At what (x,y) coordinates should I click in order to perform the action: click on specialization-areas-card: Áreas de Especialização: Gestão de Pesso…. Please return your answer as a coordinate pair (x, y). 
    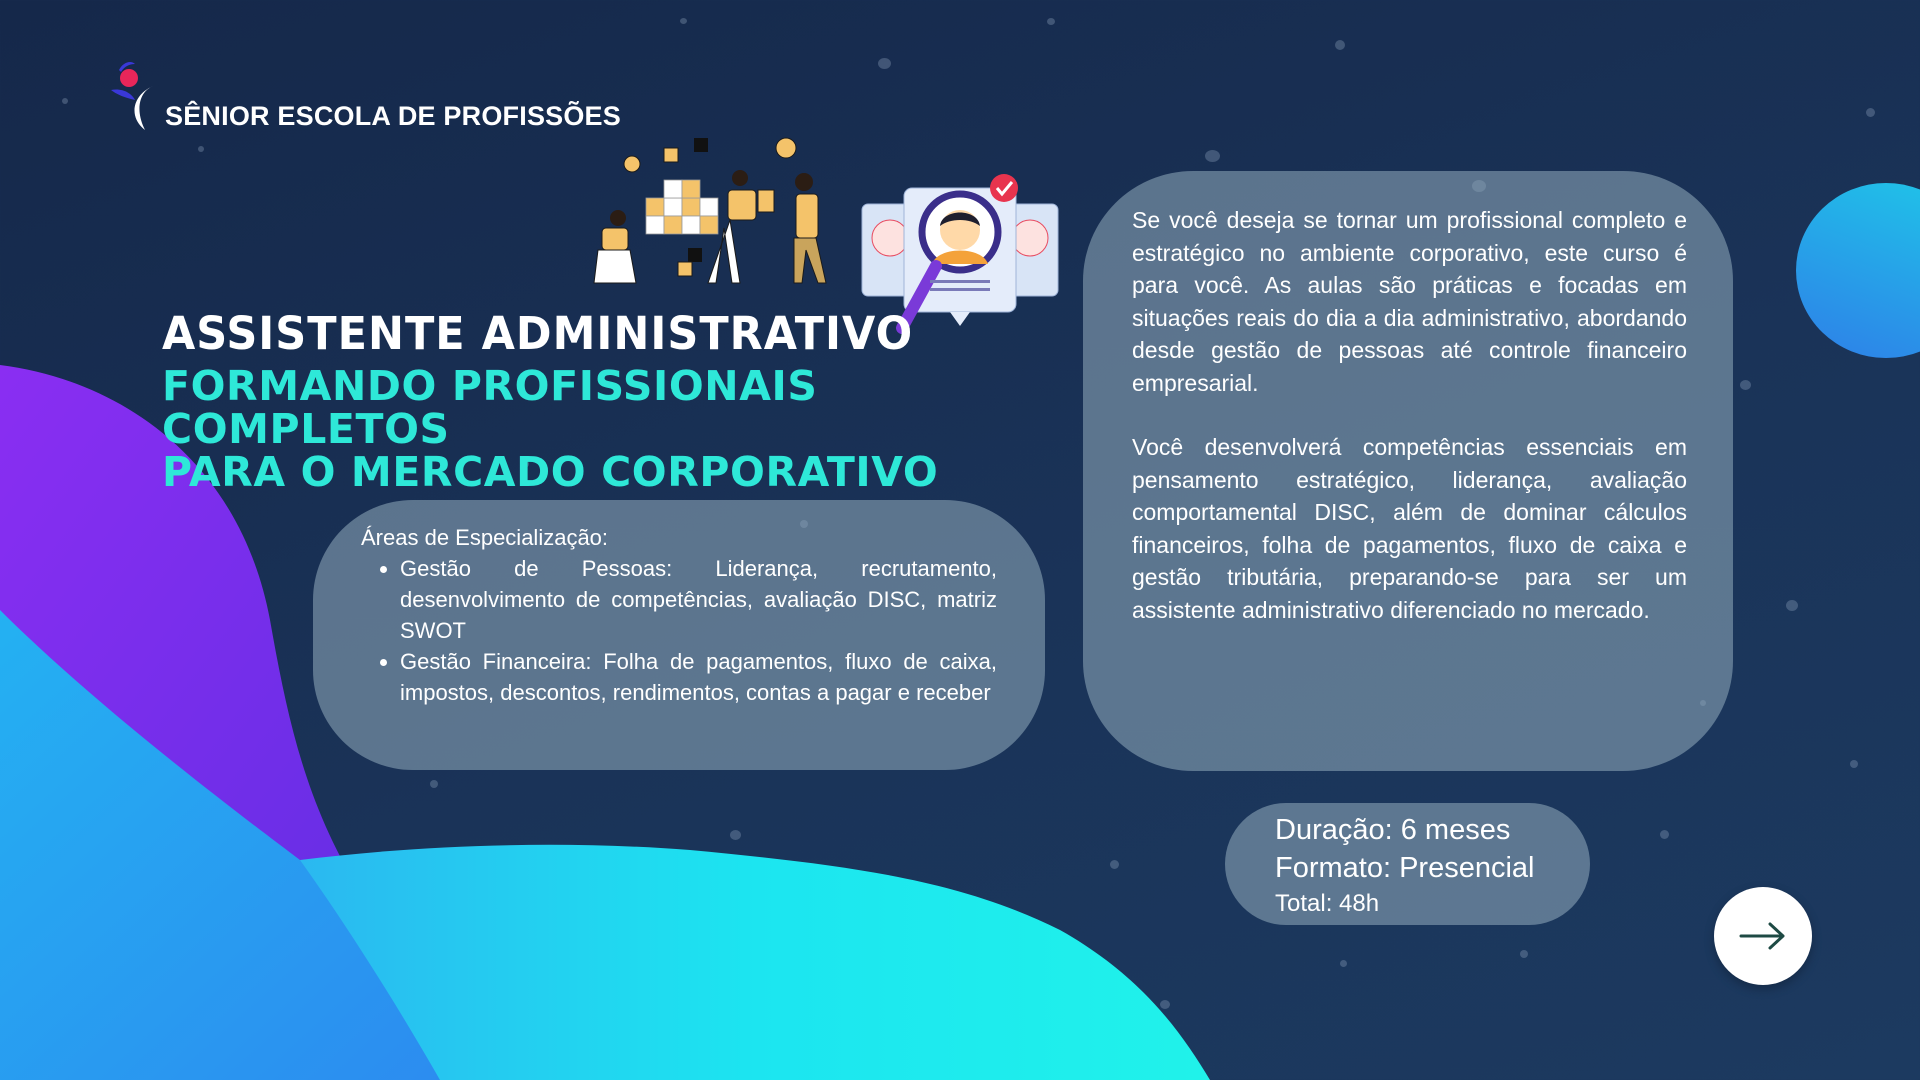
    Looking at the image, I should click on (679, 635).